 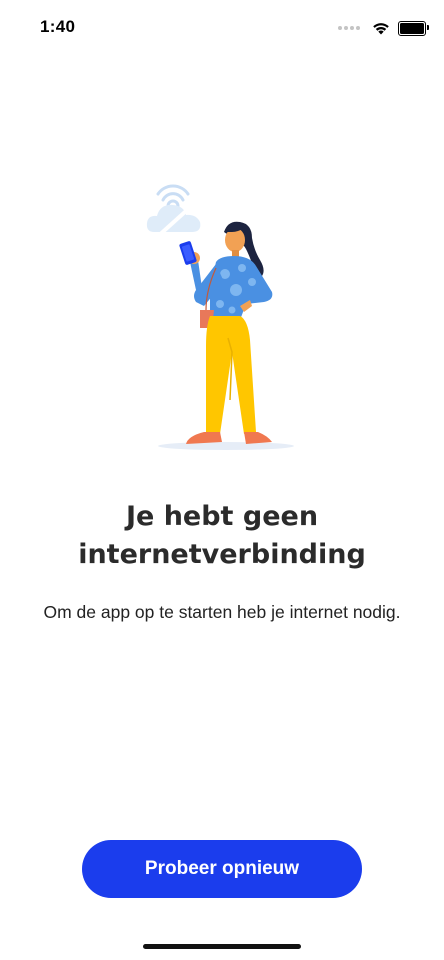 What do you see at coordinates (226, 446) in the screenshot?
I see `ground-shadow` at bounding box center [226, 446].